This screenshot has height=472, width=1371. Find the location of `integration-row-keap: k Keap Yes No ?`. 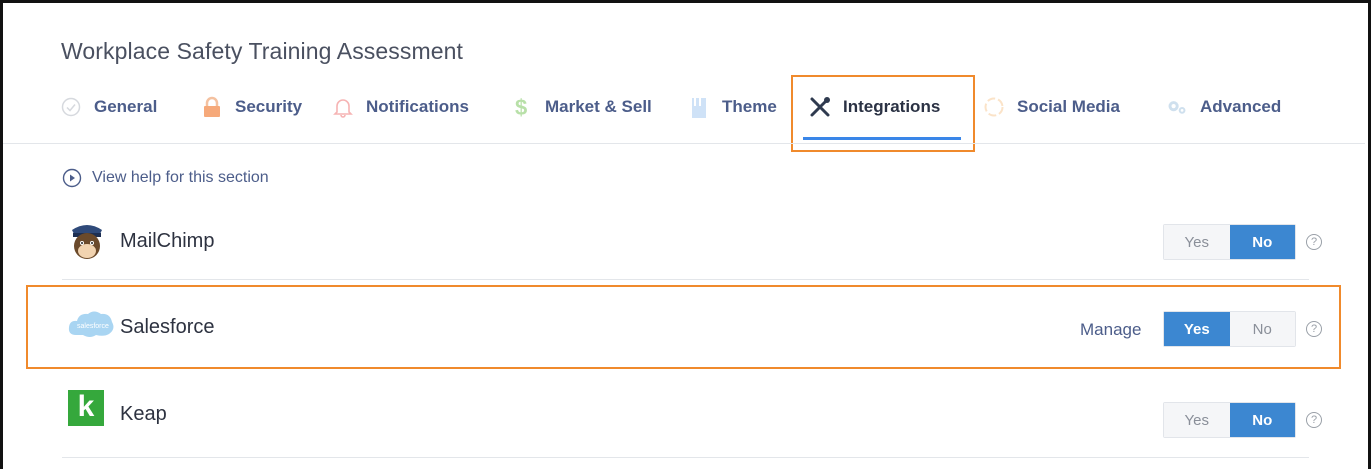

integration-row-keap: k Keap Yes No ? is located at coordinates (692, 416).